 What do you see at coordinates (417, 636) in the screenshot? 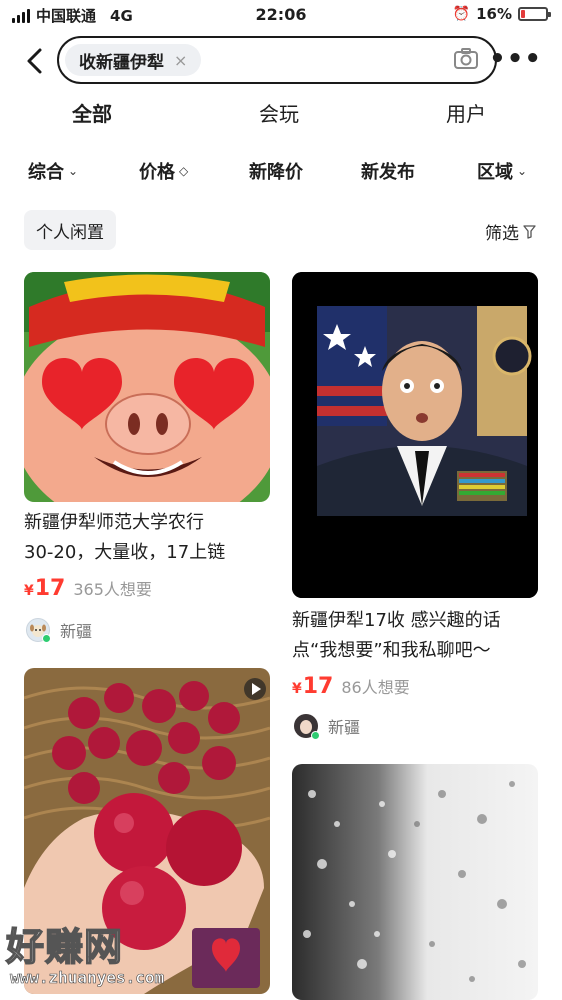
I see `listing-title: 新疆伊犁17收 感兴趣的话 点“我想要”和我私聊吧～` at bounding box center [417, 636].